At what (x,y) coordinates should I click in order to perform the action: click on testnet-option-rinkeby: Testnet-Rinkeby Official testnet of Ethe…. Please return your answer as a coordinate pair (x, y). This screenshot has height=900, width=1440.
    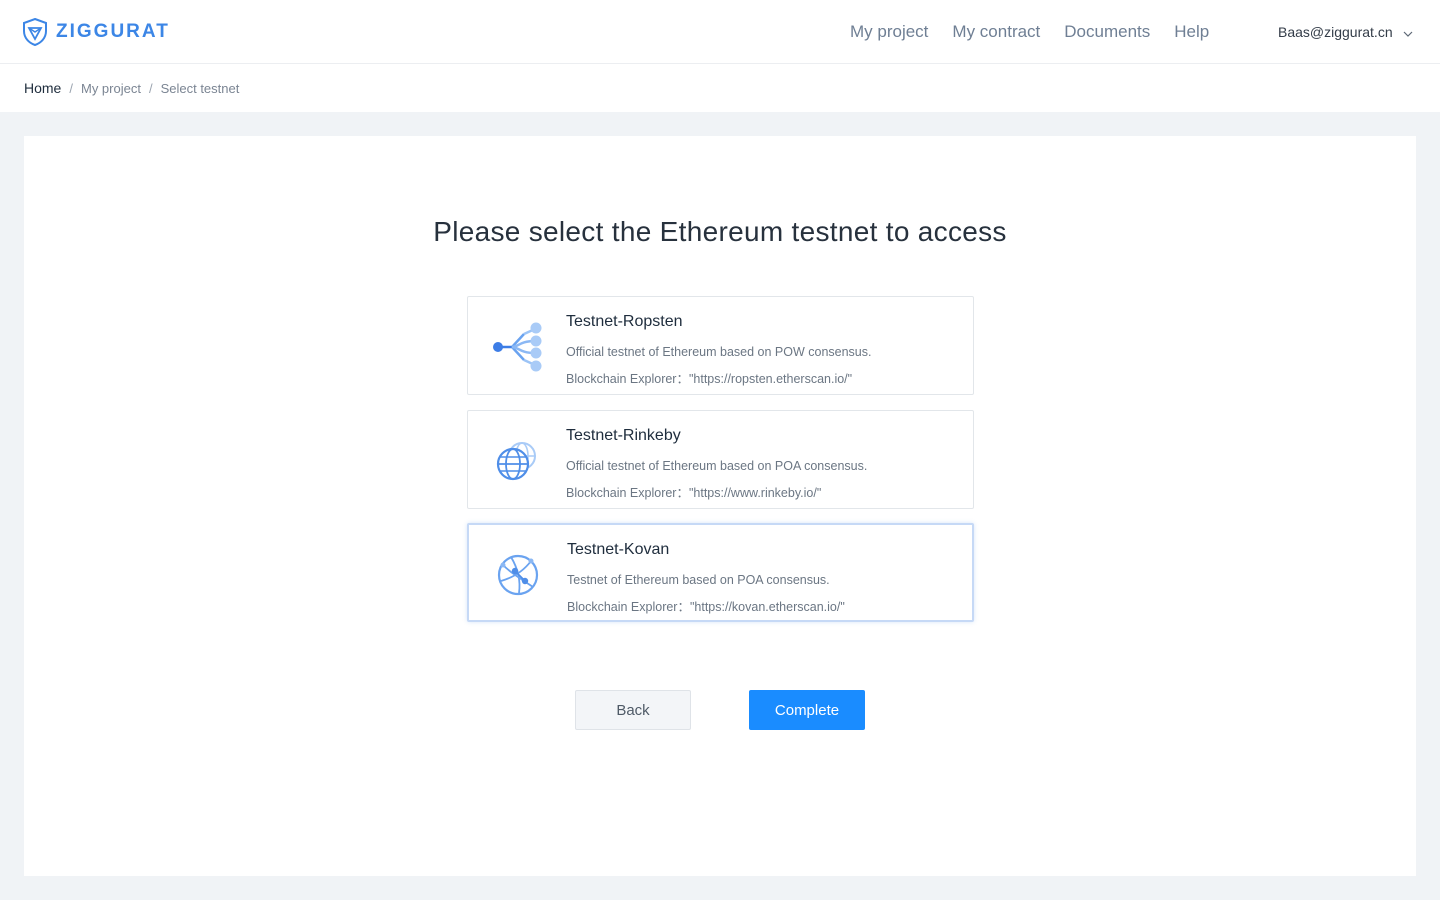
    Looking at the image, I should click on (720, 459).